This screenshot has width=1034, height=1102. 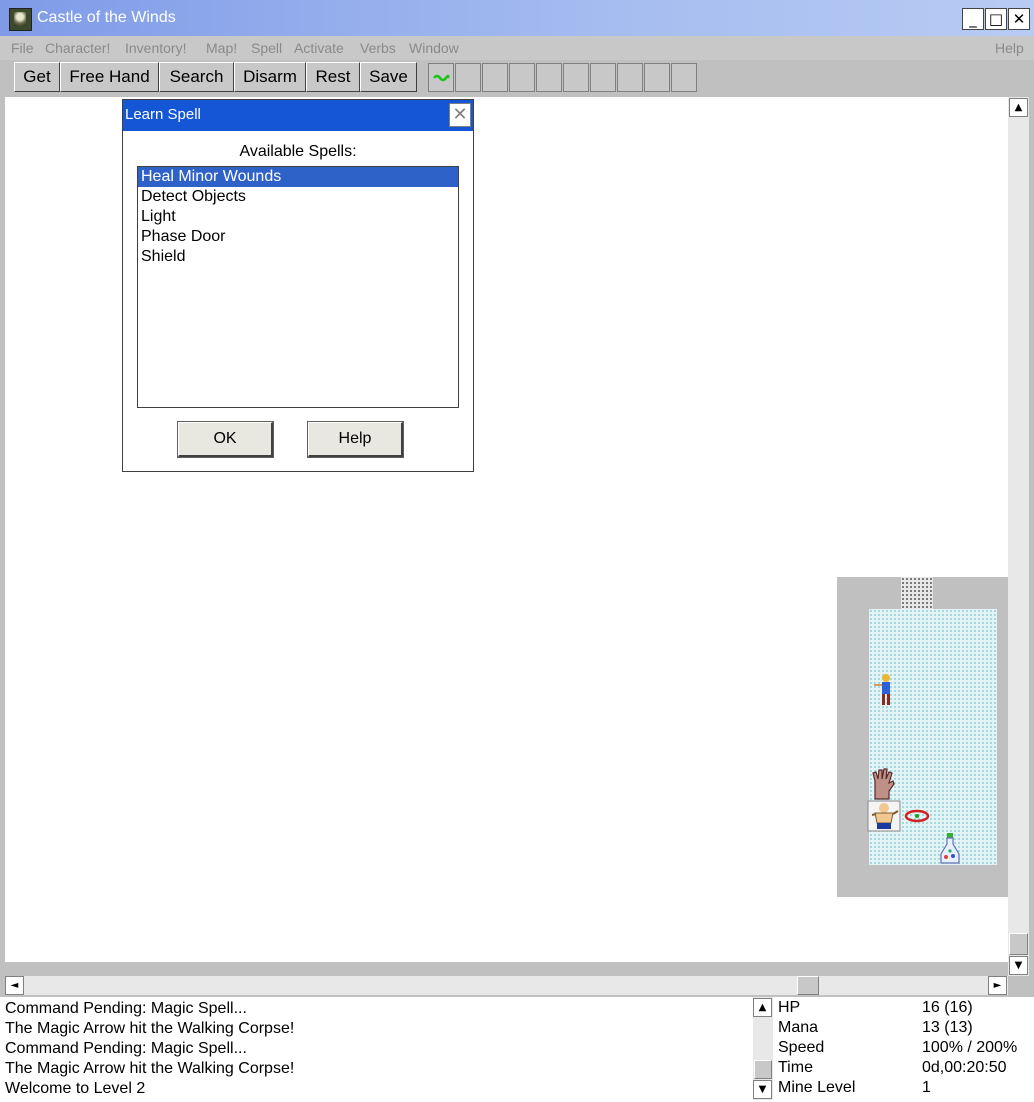 What do you see at coordinates (795, 1067) in the screenshot?
I see `time-label: Time` at bounding box center [795, 1067].